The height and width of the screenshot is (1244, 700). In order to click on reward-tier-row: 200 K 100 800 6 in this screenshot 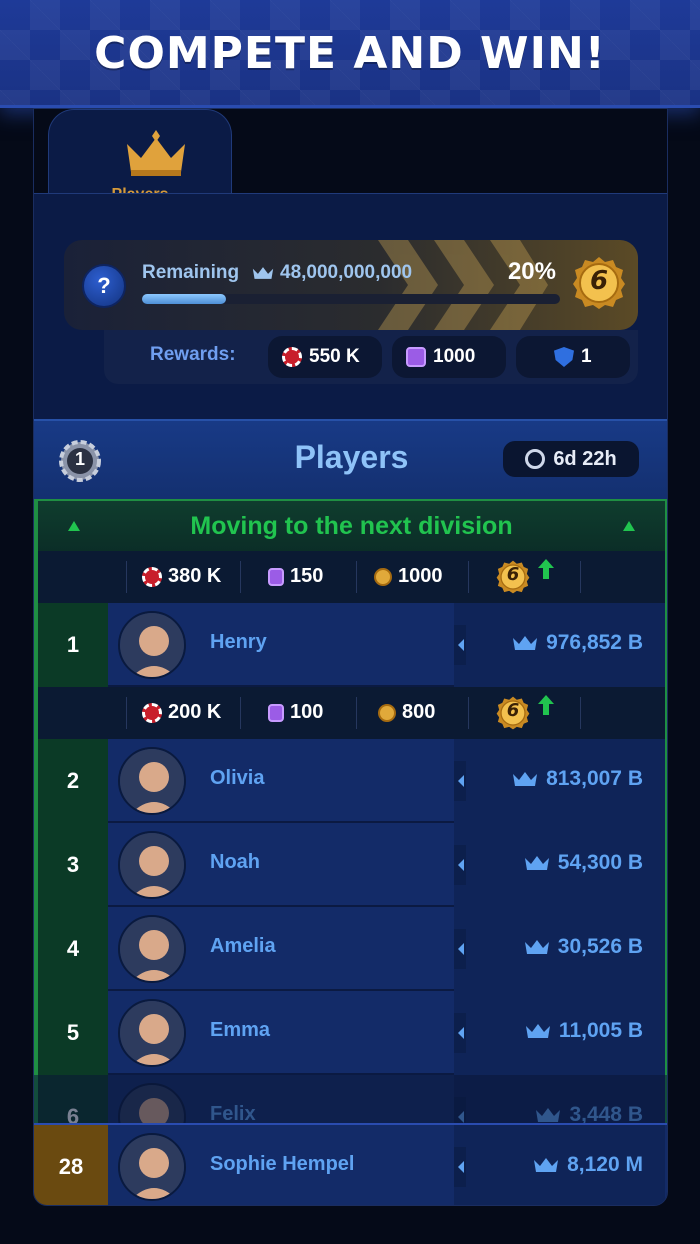, I will do `click(350, 713)`.